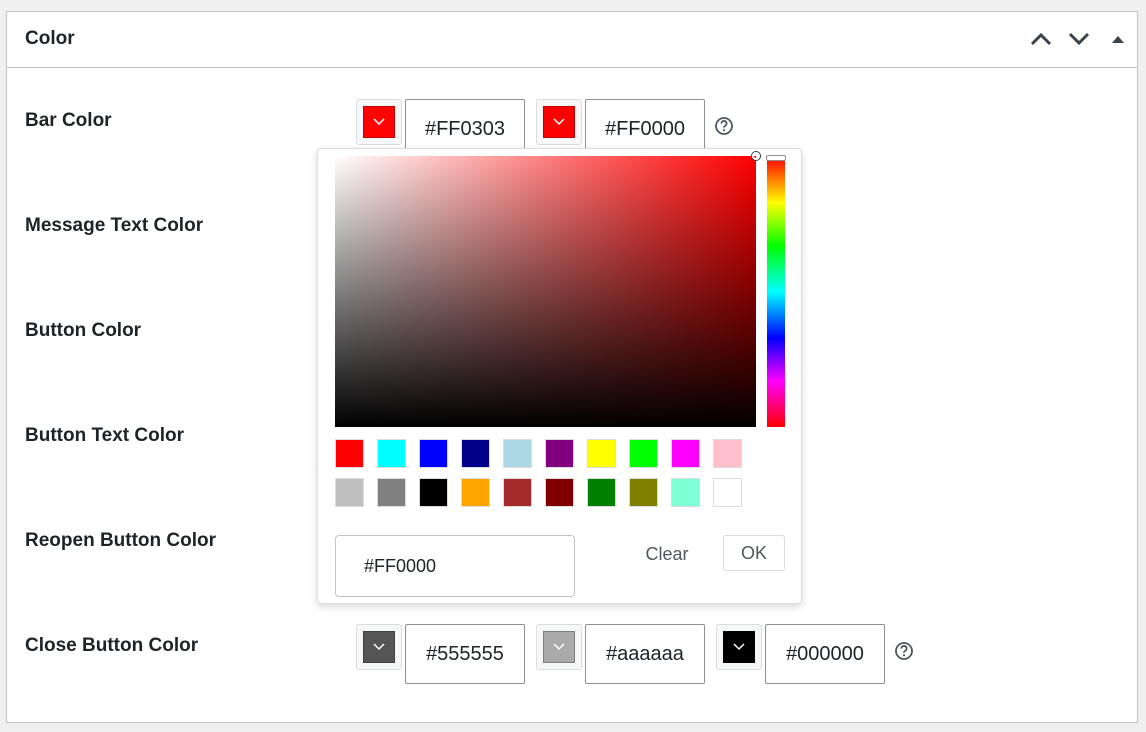  What do you see at coordinates (754, 553) in the screenshot?
I see `ok-button: OK` at bounding box center [754, 553].